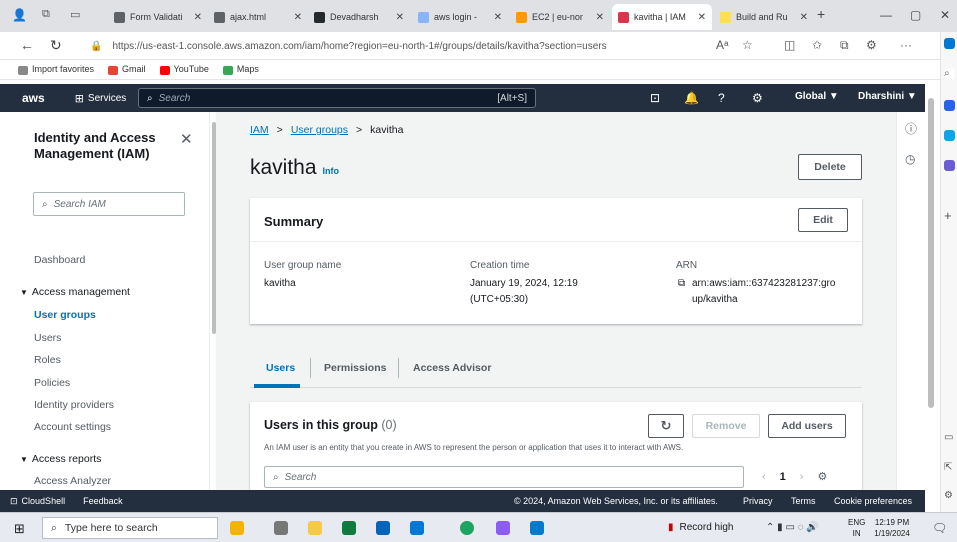  I want to click on current-page: 1, so click(783, 477).